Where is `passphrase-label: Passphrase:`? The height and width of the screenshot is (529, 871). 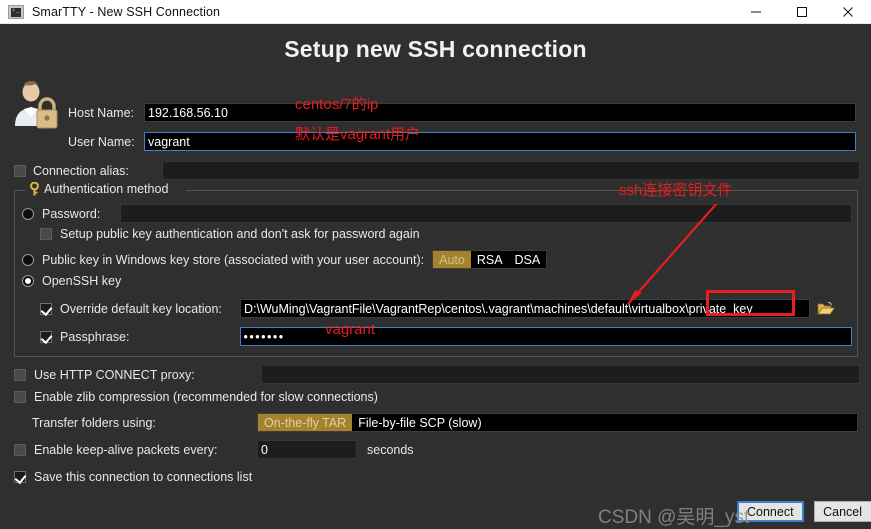
passphrase-label: Passphrase: is located at coordinates (95, 336).